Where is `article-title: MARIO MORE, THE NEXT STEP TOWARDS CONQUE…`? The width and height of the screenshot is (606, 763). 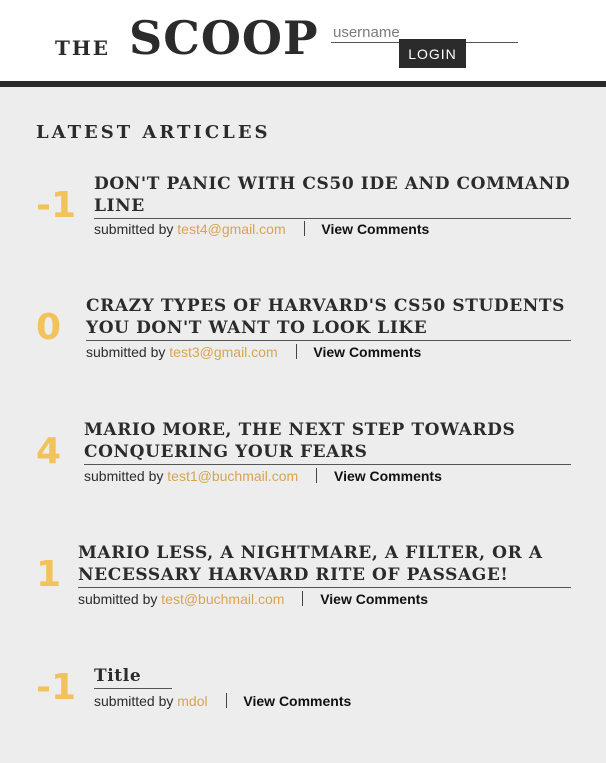 article-title: MARIO MORE, THE NEXT STEP TOWARDS CONQUE… is located at coordinates (327, 442).